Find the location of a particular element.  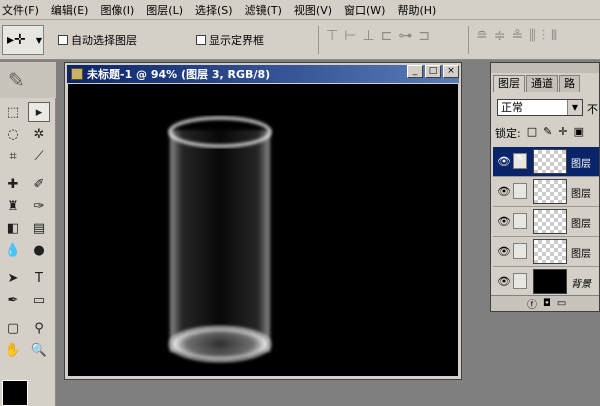

photoshop-logo: ✎ is located at coordinates (28, 80).